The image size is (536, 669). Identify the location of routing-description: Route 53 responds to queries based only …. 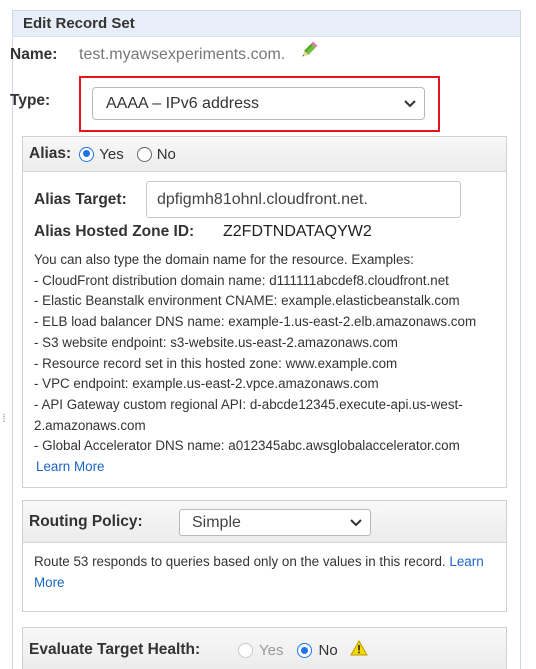
(269, 572).